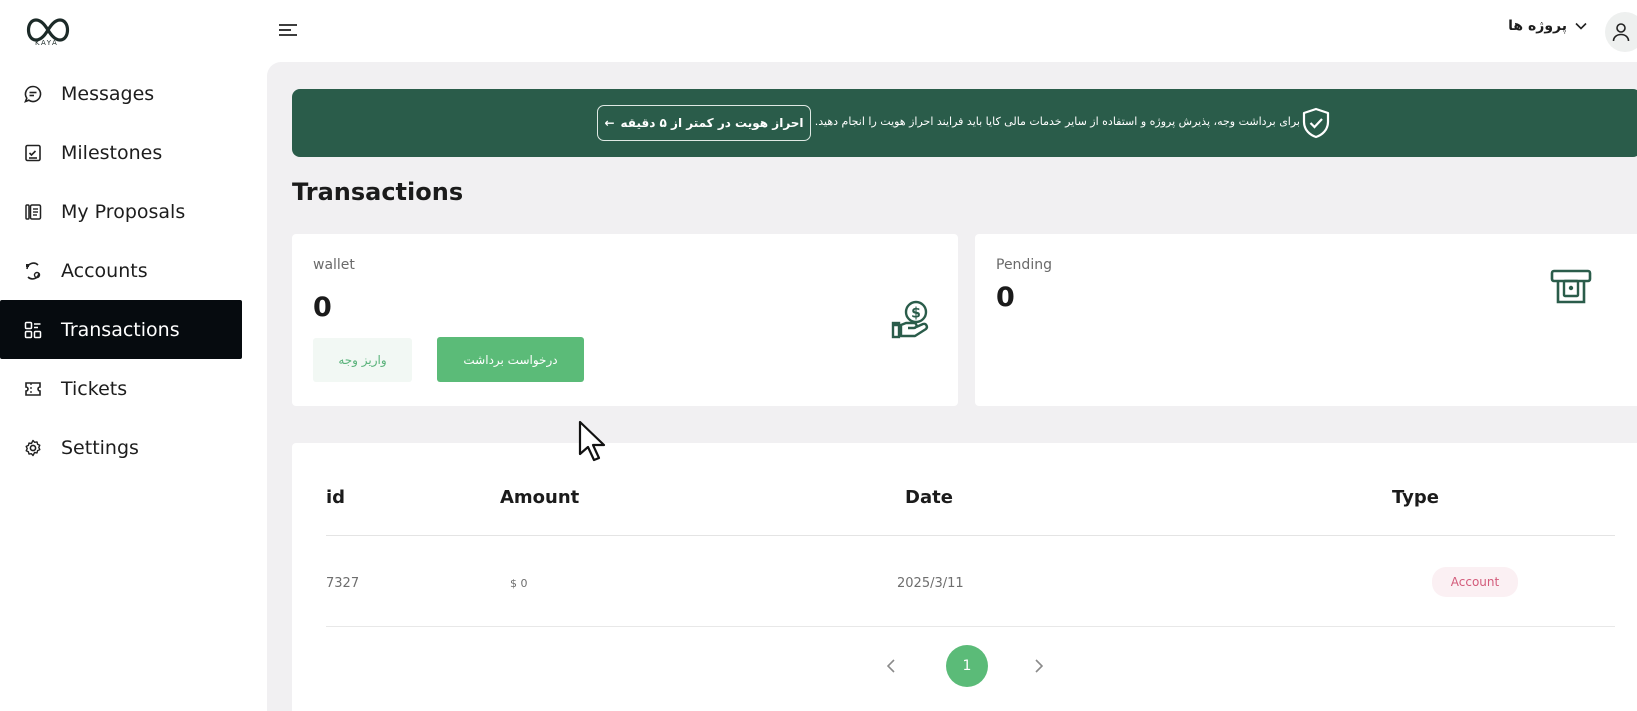  What do you see at coordinates (108, 93) in the screenshot?
I see `sidebar-item-label: Messages` at bounding box center [108, 93].